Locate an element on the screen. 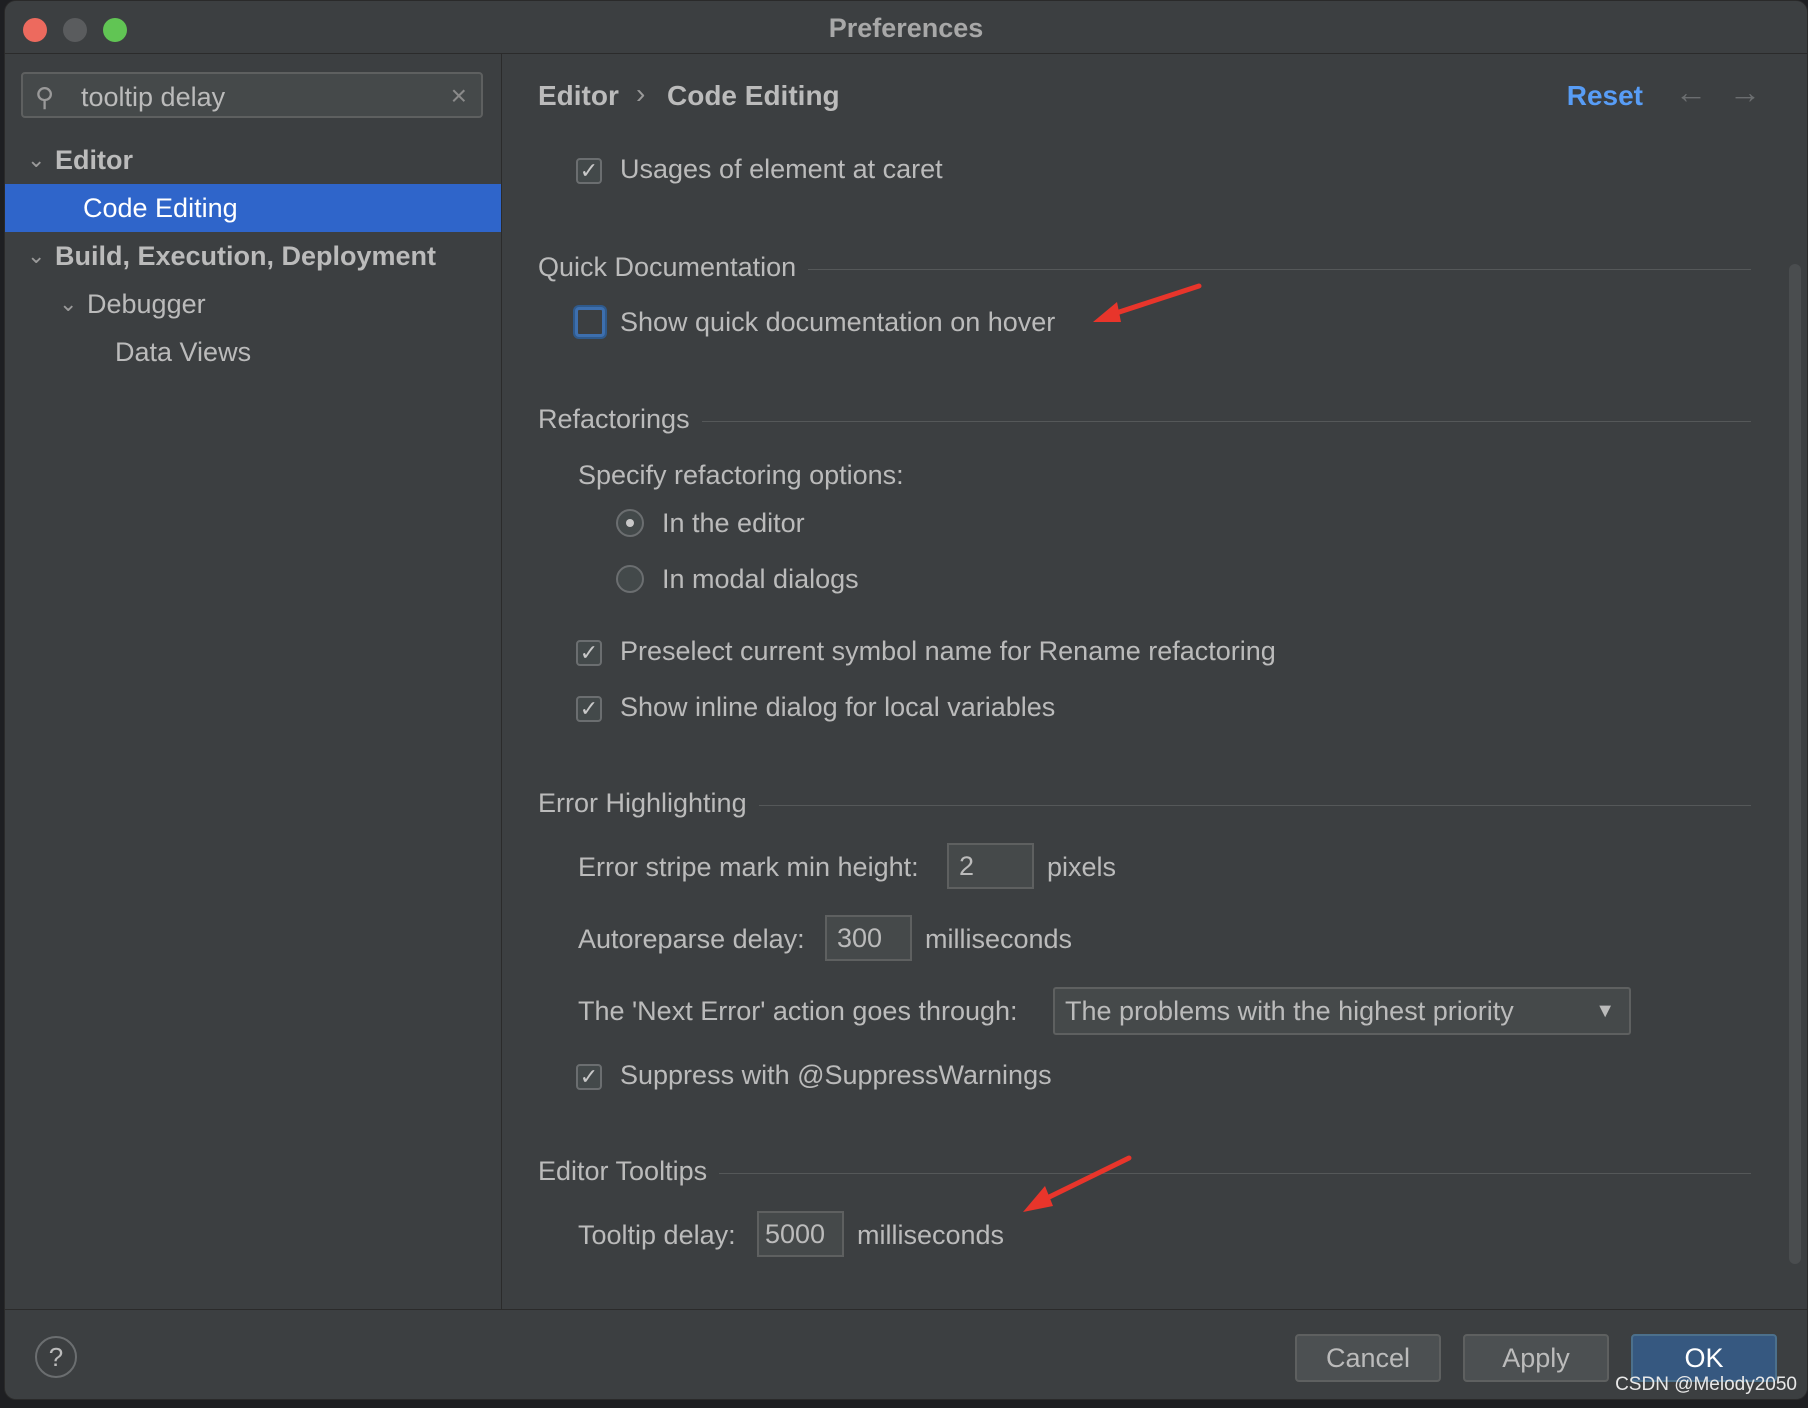  radio-in-editor is located at coordinates (630, 523).